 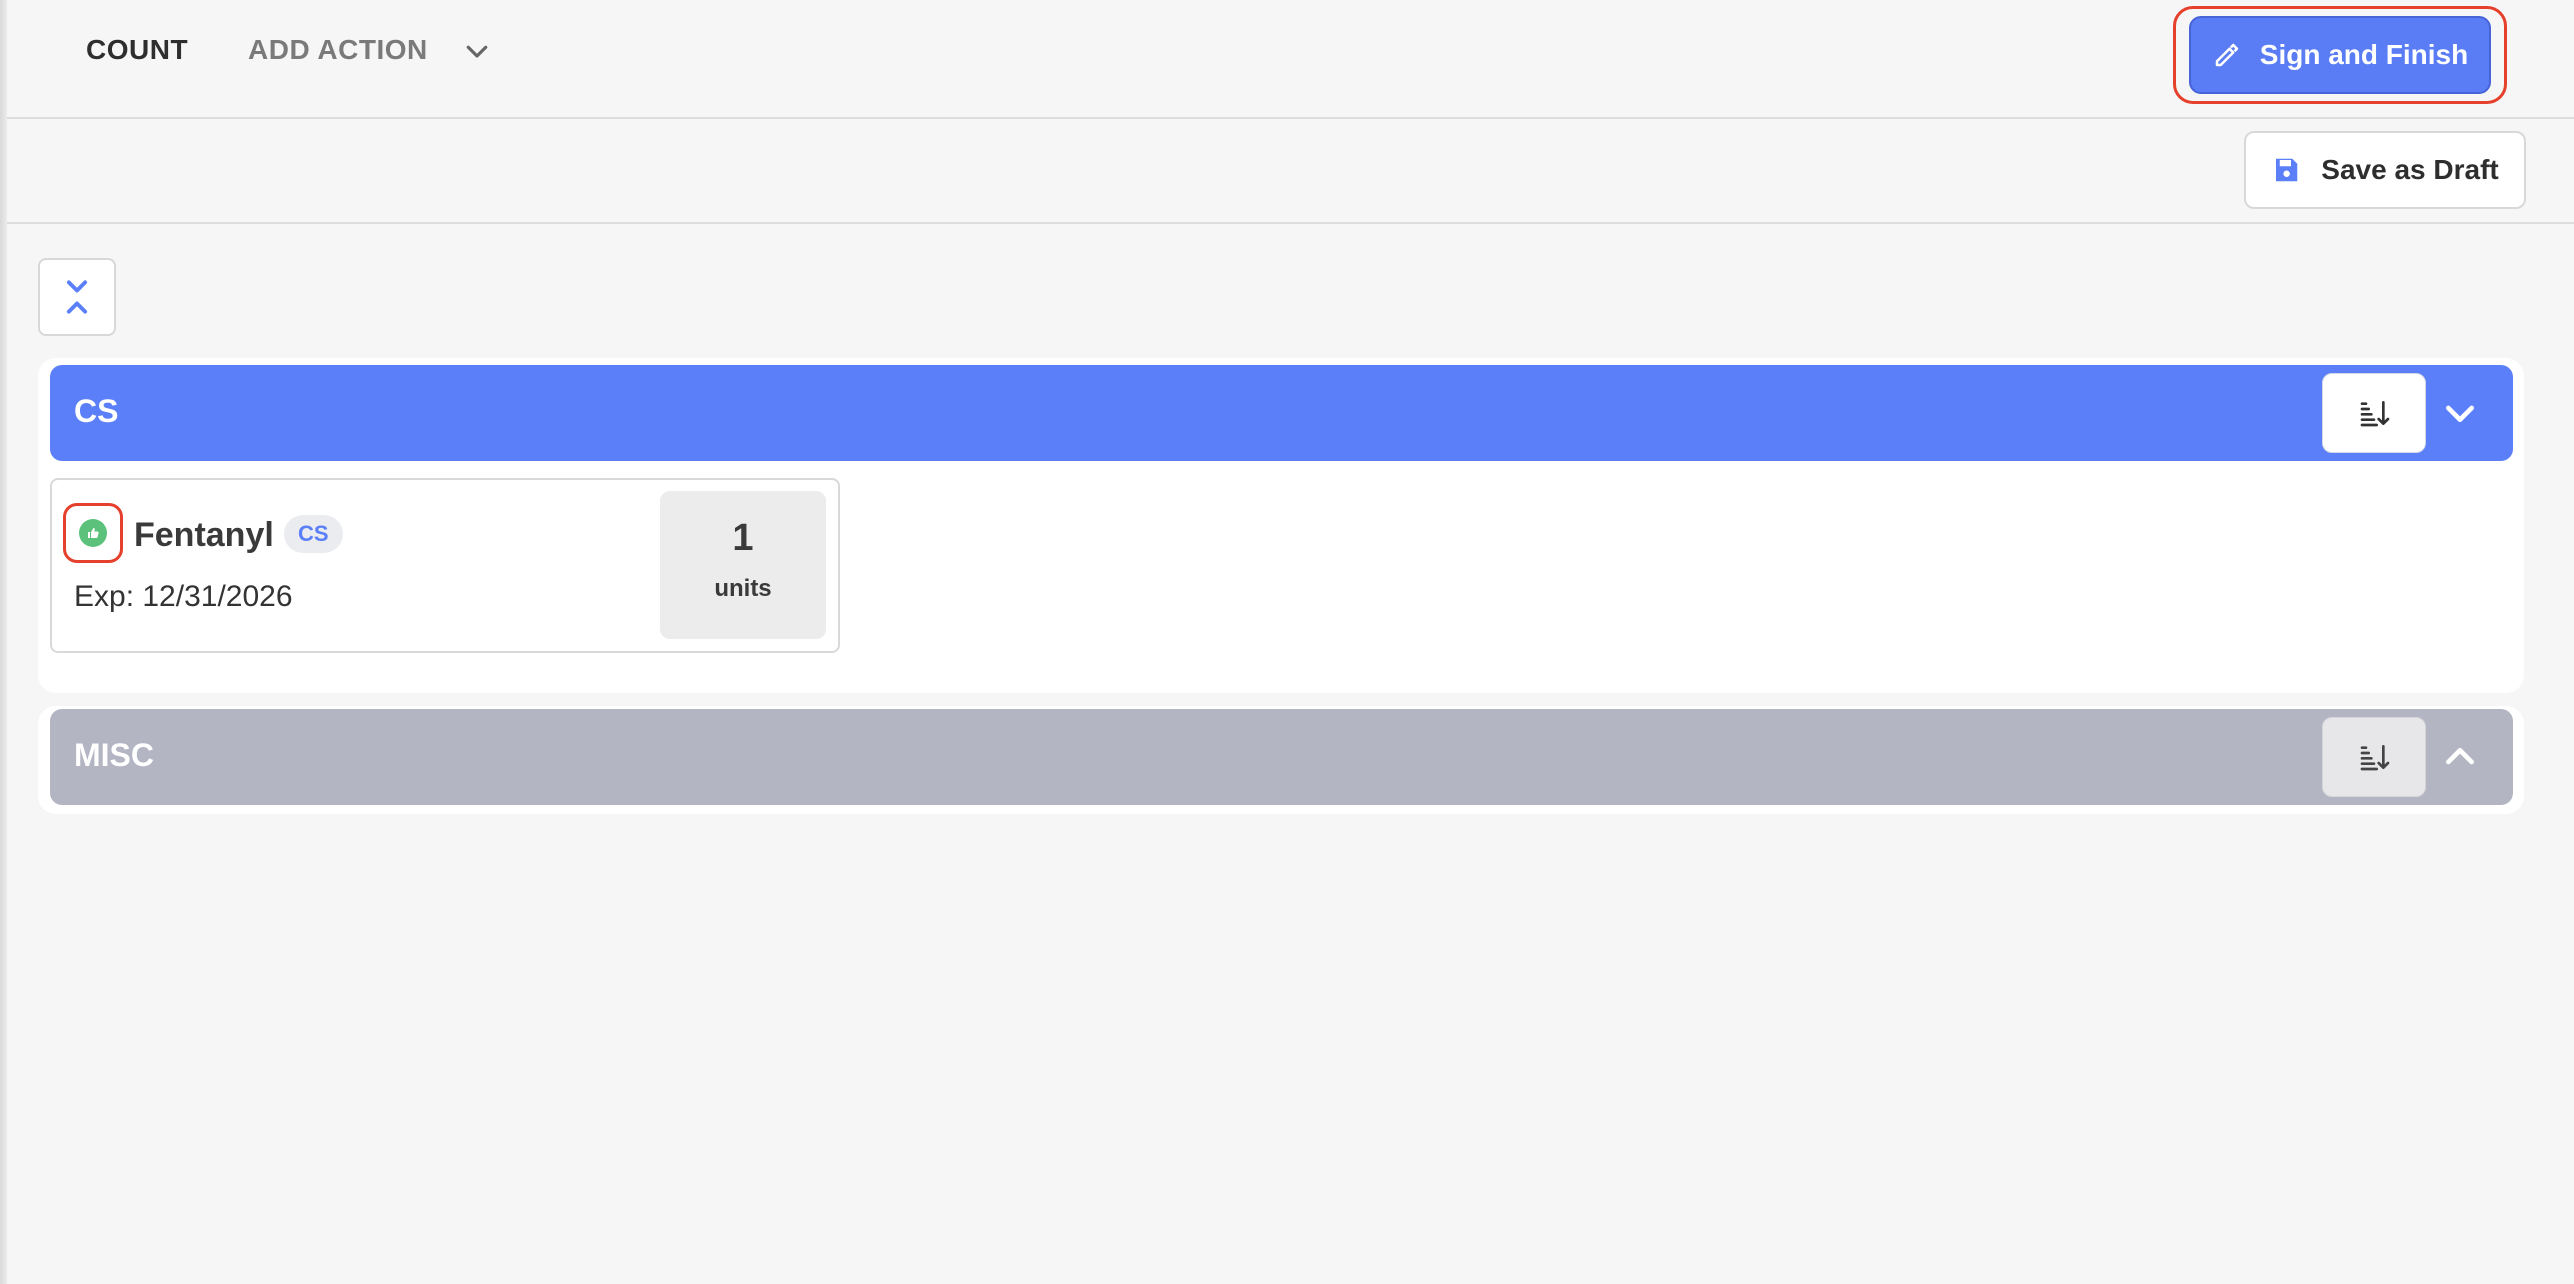 What do you see at coordinates (743, 565) in the screenshot?
I see `quantity-box: 1 units` at bounding box center [743, 565].